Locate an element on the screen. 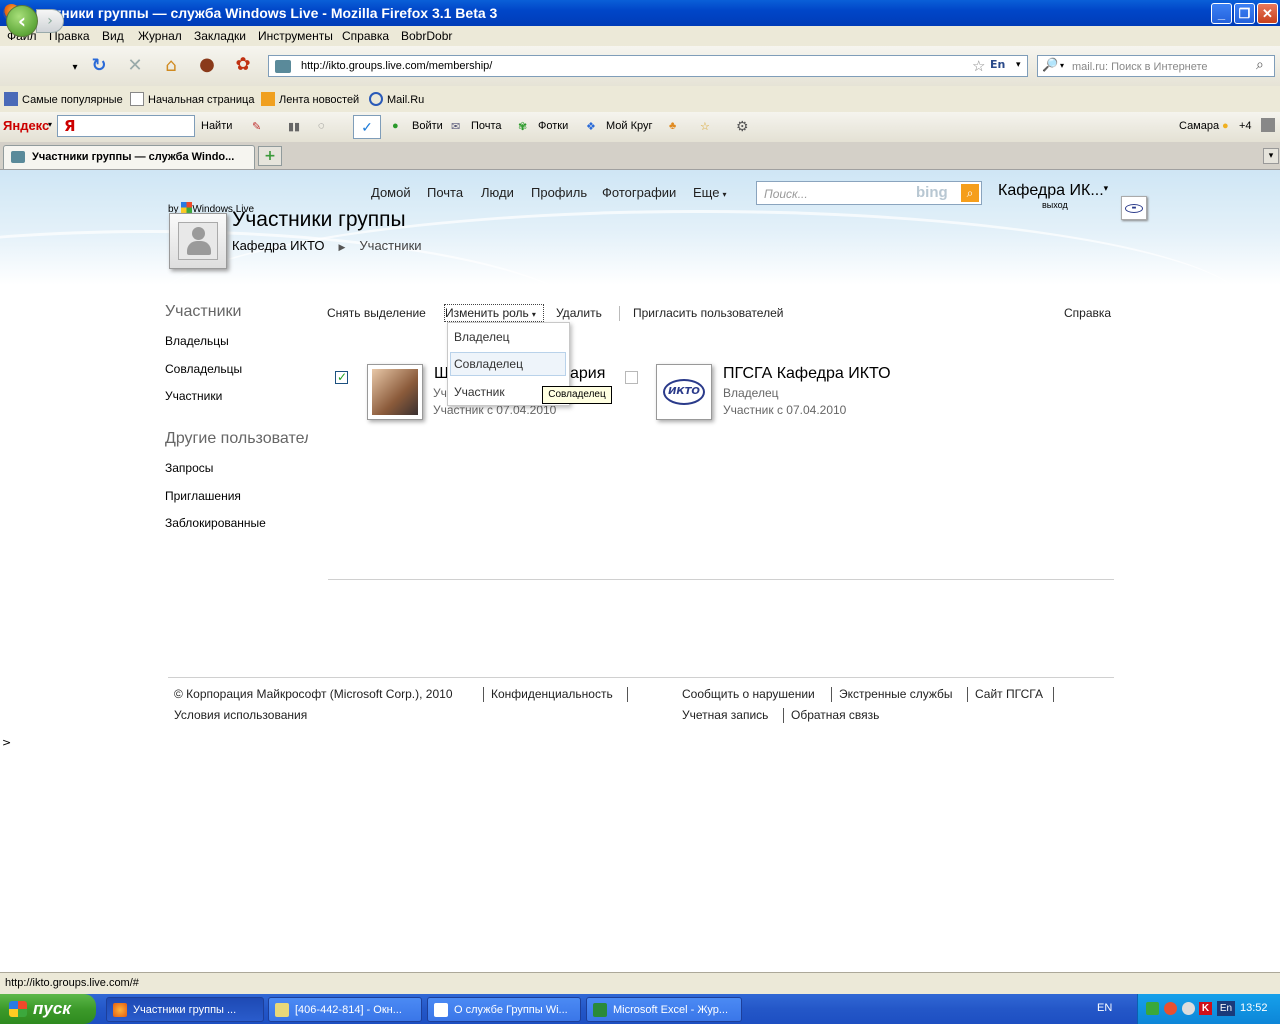  paw-icon: ✿ is located at coordinates (243, 65).